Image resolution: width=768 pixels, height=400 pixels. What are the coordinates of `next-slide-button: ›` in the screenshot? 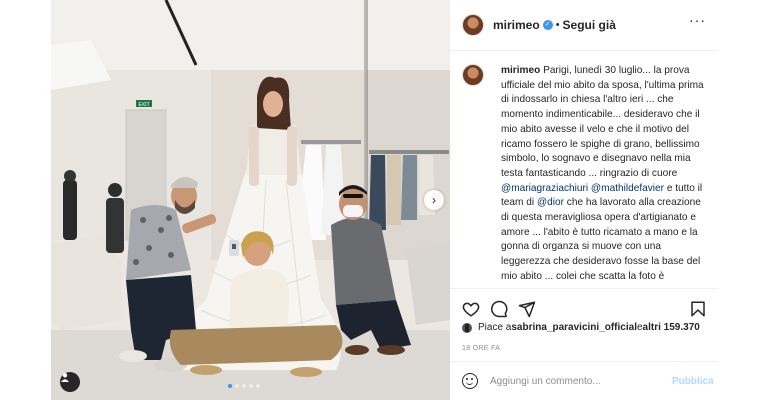 It's located at (434, 200).